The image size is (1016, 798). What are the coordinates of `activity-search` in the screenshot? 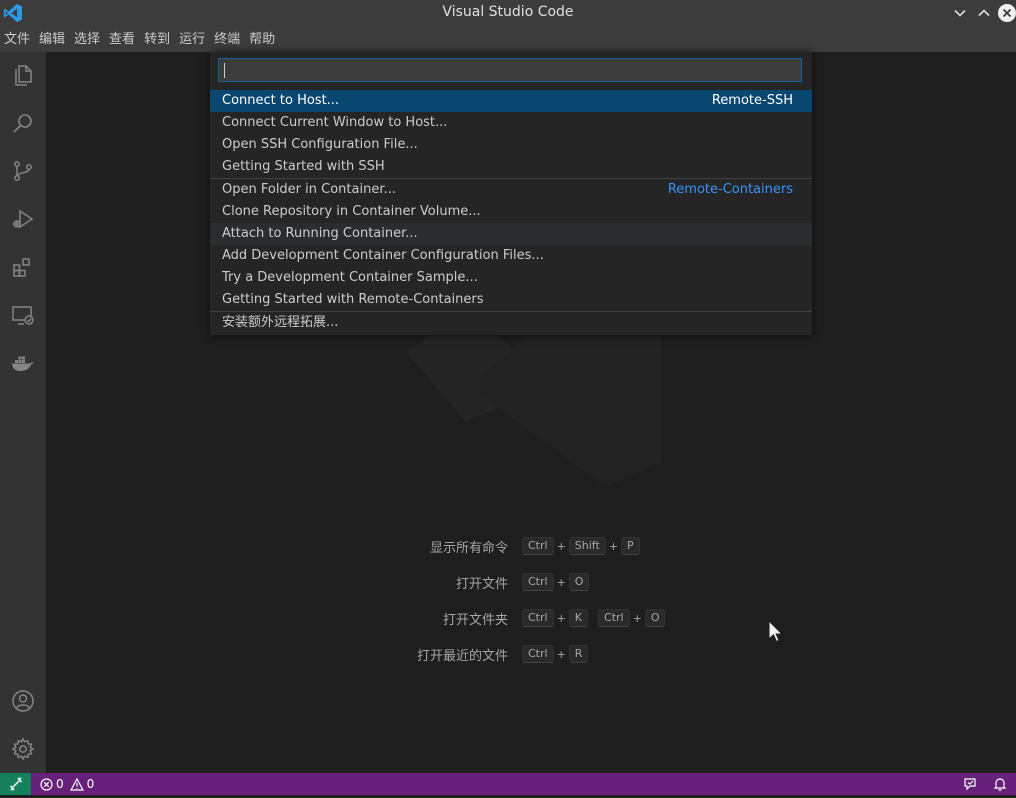 It's located at (23, 123).